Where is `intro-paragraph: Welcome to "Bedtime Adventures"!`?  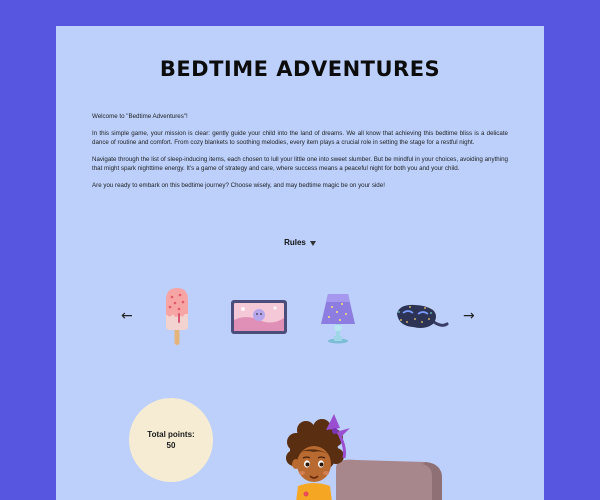 intro-paragraph: Welcome to "Bedtime Adventures"! is located at coordinates (140, 116).